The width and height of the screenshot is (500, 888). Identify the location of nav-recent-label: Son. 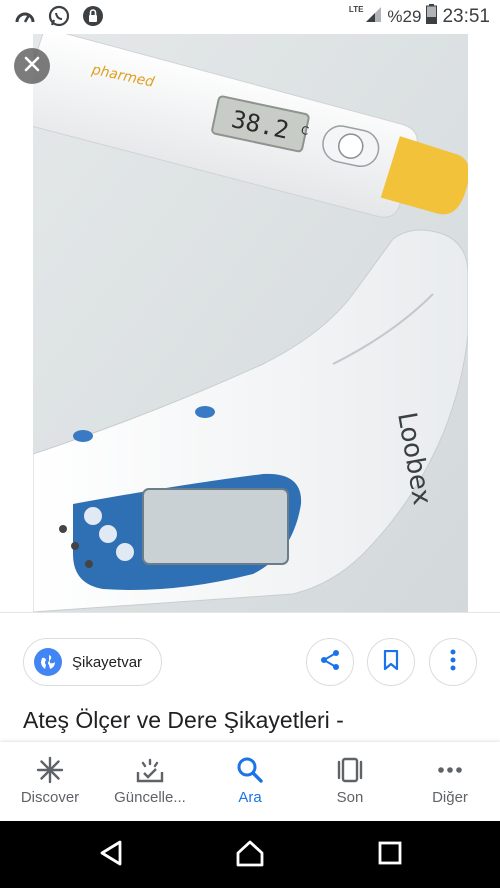
(350, 797).